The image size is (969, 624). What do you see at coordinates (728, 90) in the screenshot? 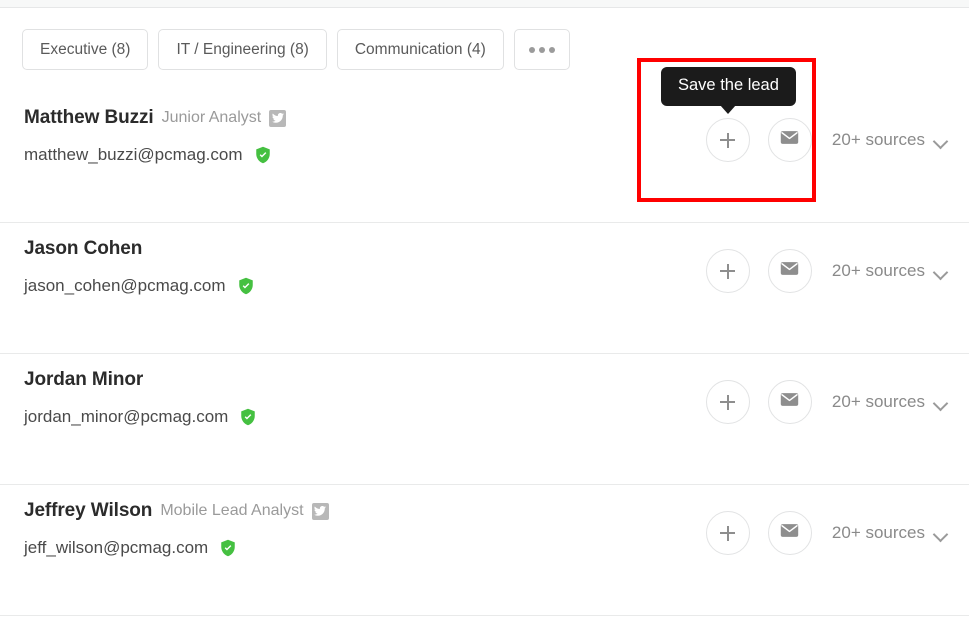
I see `save-lead-tooltip: Save the lead` at bounding box center [728, 90].